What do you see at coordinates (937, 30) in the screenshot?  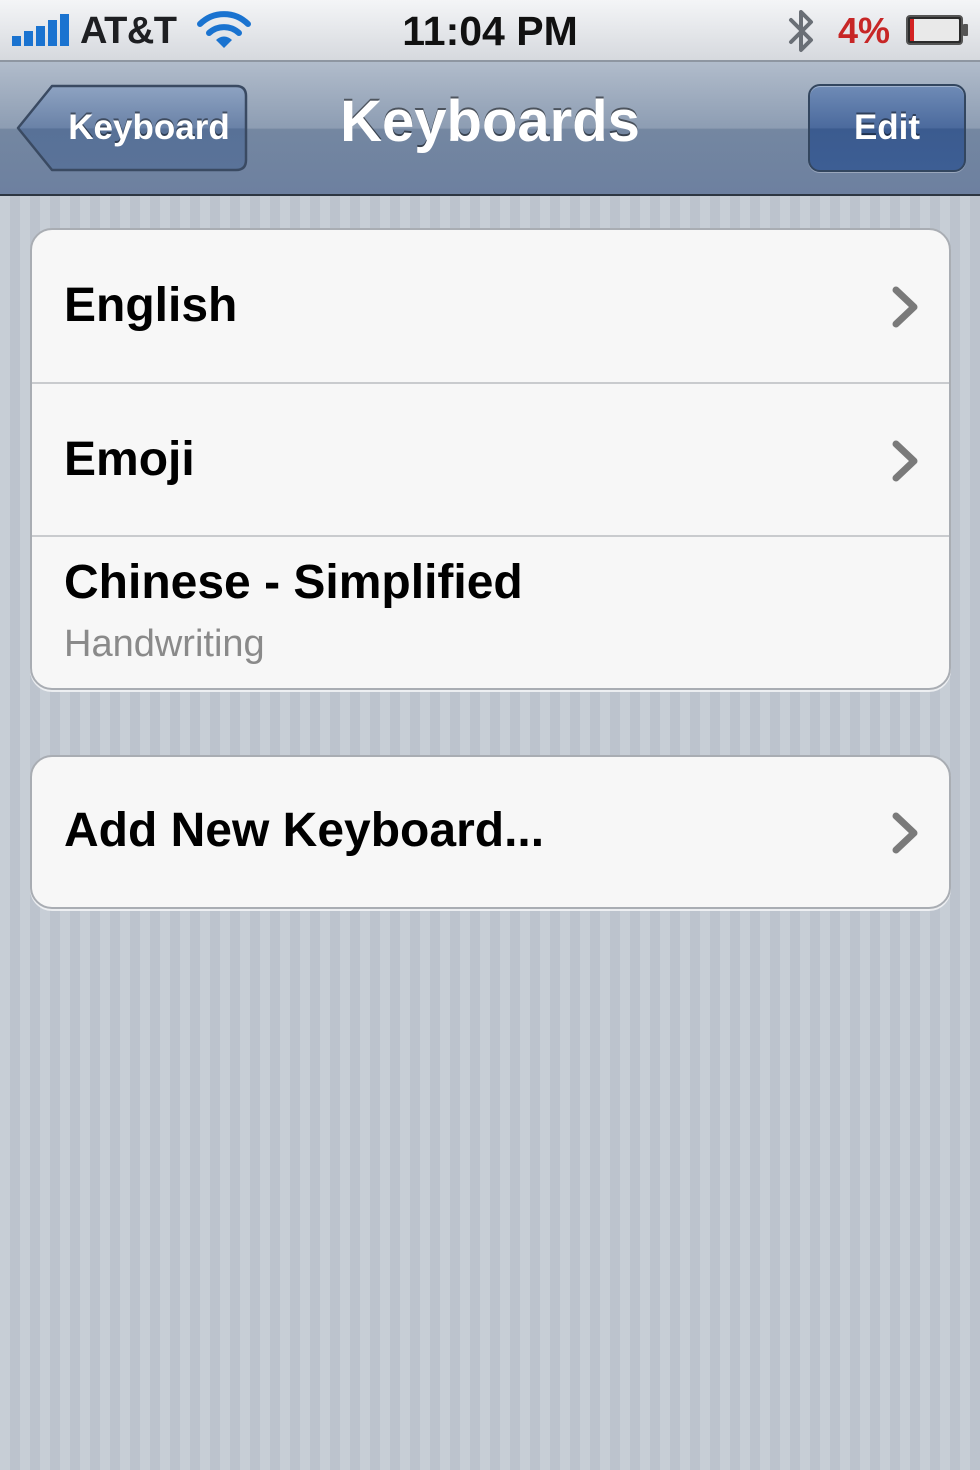 I see `battery-icon` at bounding box center [937, 30].